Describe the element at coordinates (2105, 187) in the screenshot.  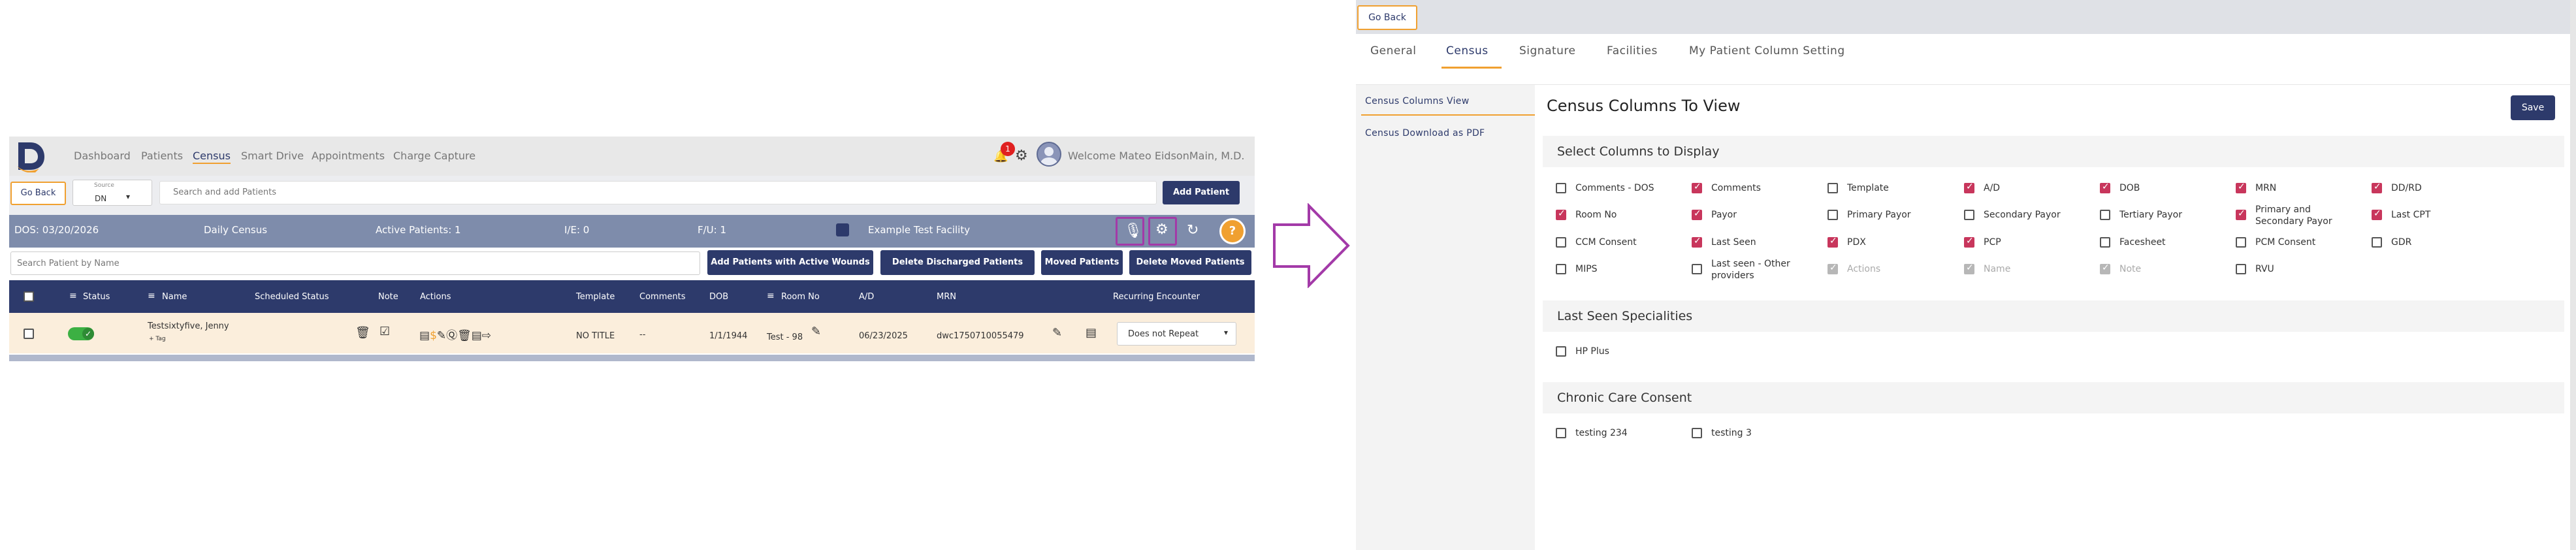
I see `checkbox-dob` at that location.